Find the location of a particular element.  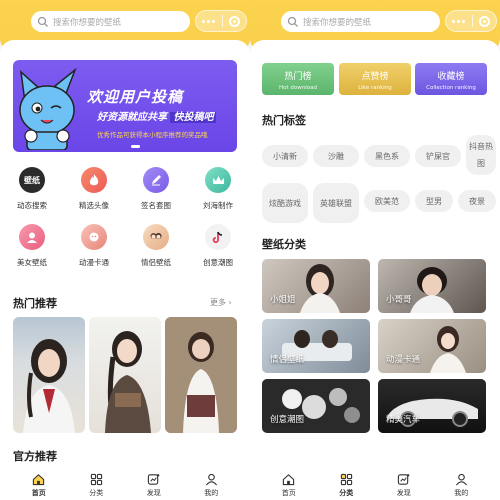

rank-title: 收藏榜 is located at coordinates (451, 77).